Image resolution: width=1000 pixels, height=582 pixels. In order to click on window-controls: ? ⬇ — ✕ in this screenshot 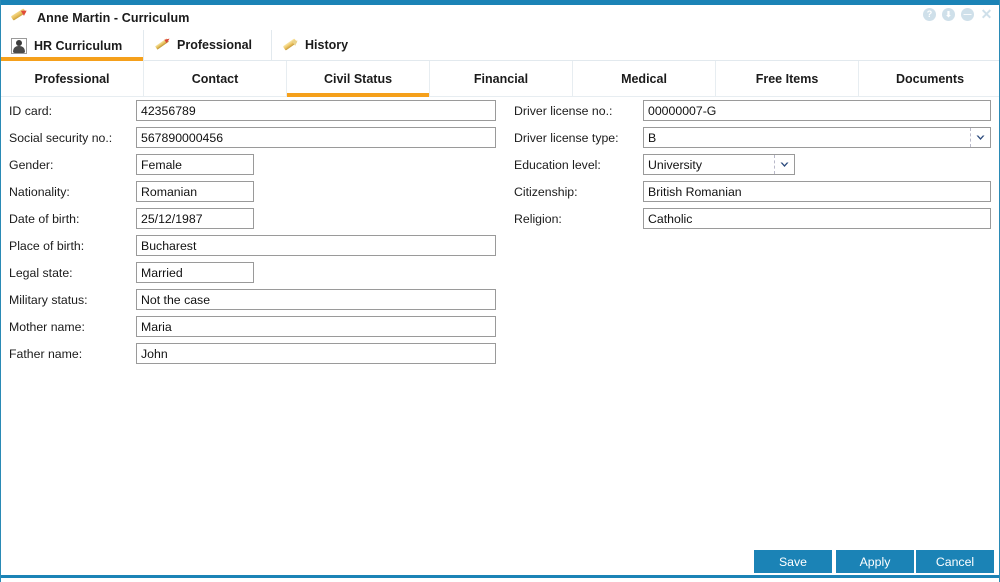, I will do `click(958, 14)`.